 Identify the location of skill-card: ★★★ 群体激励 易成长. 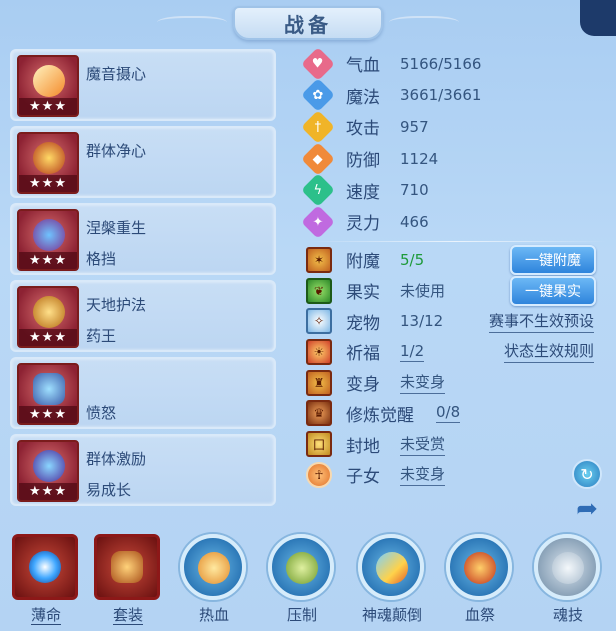
(143, 470).